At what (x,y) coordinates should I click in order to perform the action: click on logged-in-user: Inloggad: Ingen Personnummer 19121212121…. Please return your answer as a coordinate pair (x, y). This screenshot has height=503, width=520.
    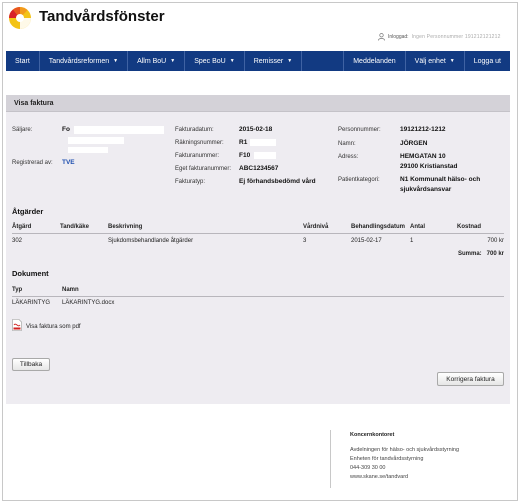
    Looking at the image, I should click on (439, 37).